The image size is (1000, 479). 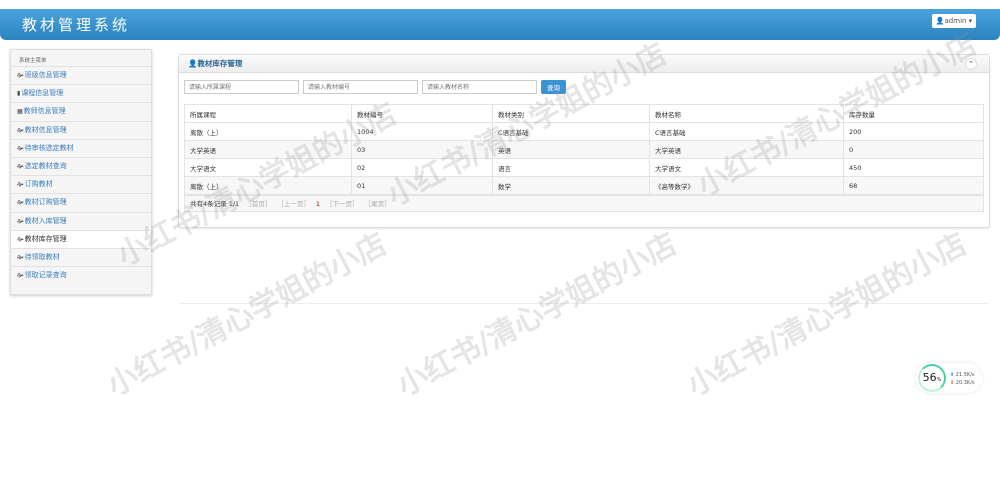 I want to click on usage-ring: 56%, so click(x=932, y=378).